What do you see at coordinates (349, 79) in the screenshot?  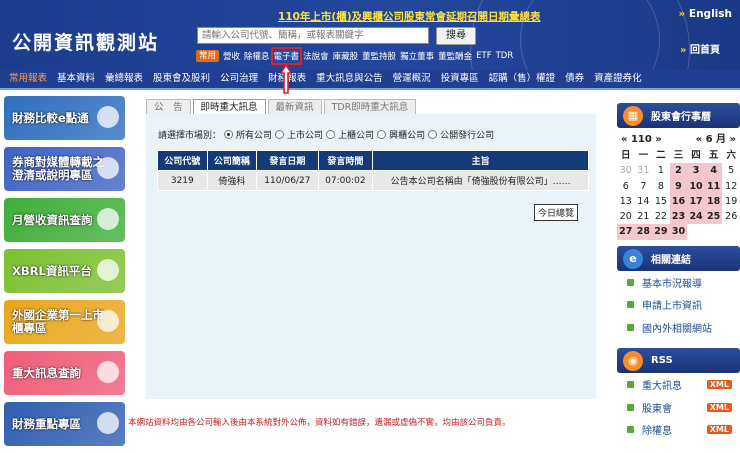 I see `nav-item: 重大訊息與公告` at bounding box center [349, 79].